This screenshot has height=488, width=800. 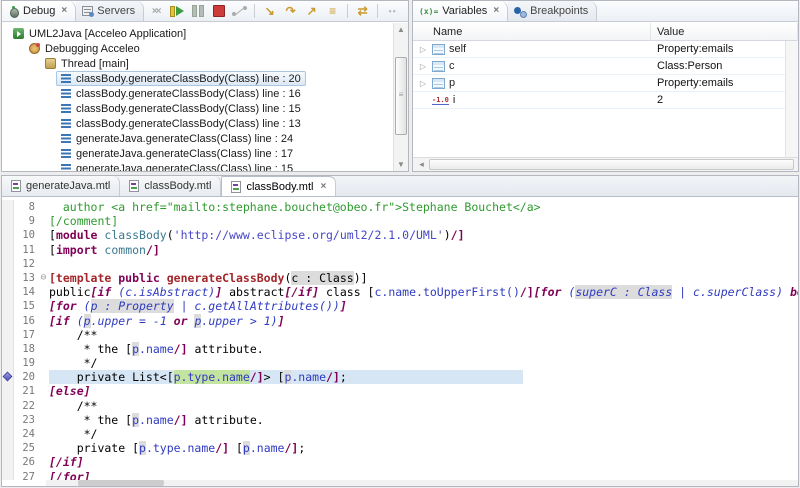 I want to click on tab-servers: Servers, so click(x=110, y=11).